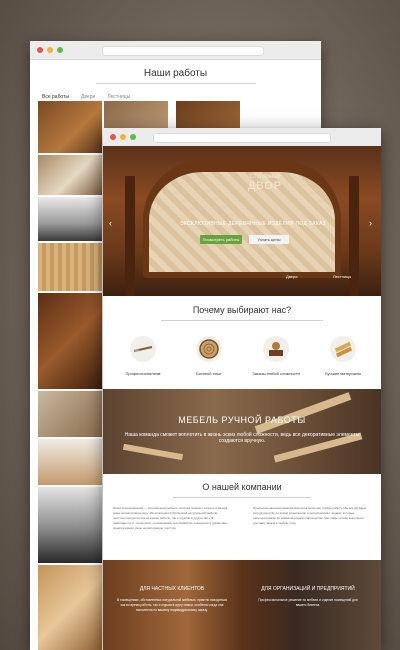 Image resolution: width=400 pixels, height=650 pixels. What do you see at coordinates (291, 276) in the screenshot?
I see `hero-link-doors: Двери` at bounding box center [291, 276].